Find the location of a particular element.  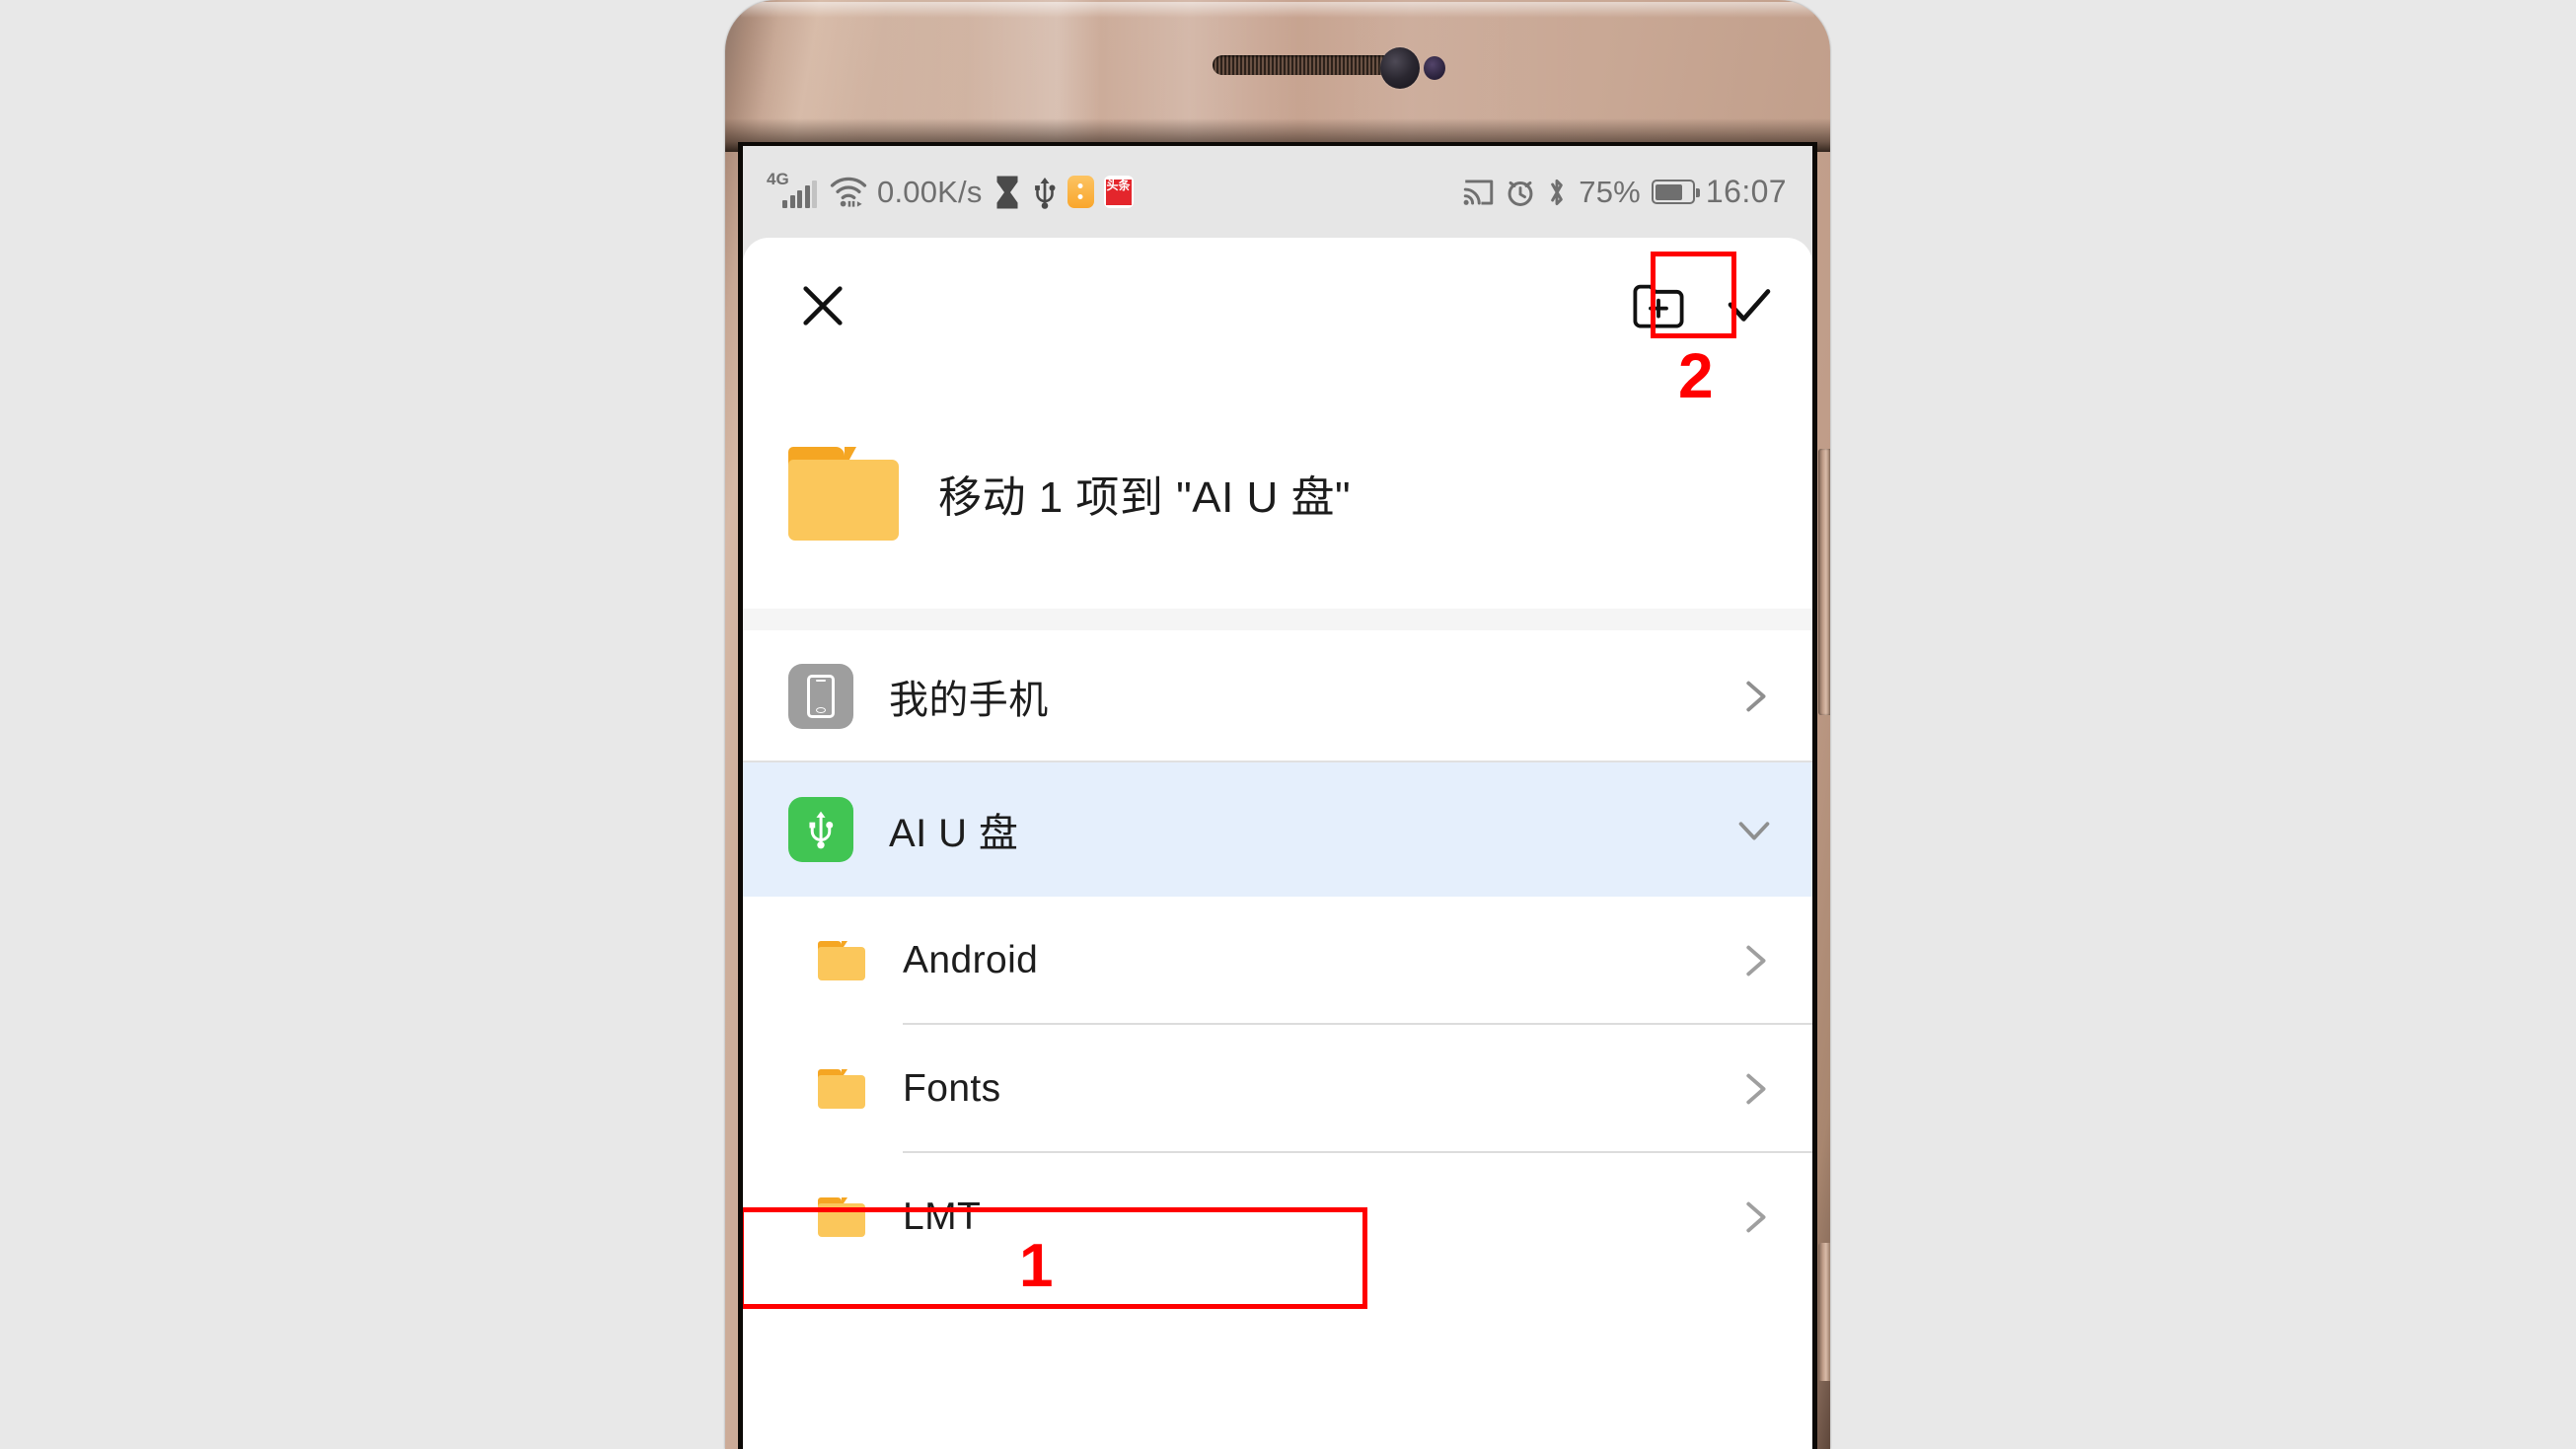

power-button is located at coordinates (1824, 1312).